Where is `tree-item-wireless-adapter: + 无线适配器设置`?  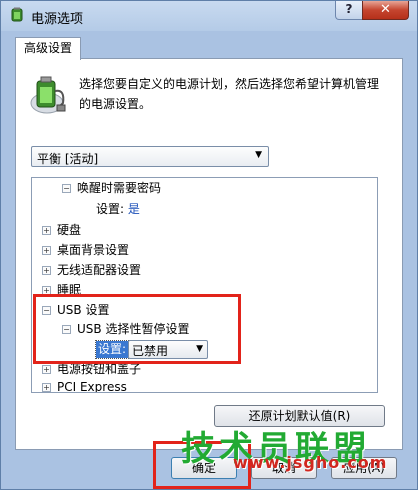 tree-item-wireless-adapter: + 无线适配器设置 is located at coordinates (91, 270).